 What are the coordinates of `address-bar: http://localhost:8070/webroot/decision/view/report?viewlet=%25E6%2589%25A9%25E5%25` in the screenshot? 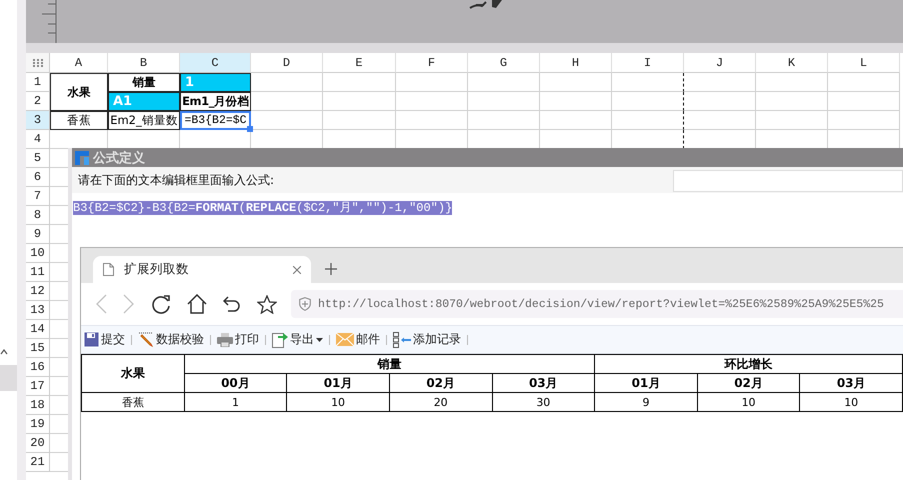 It's located at (597, 304).